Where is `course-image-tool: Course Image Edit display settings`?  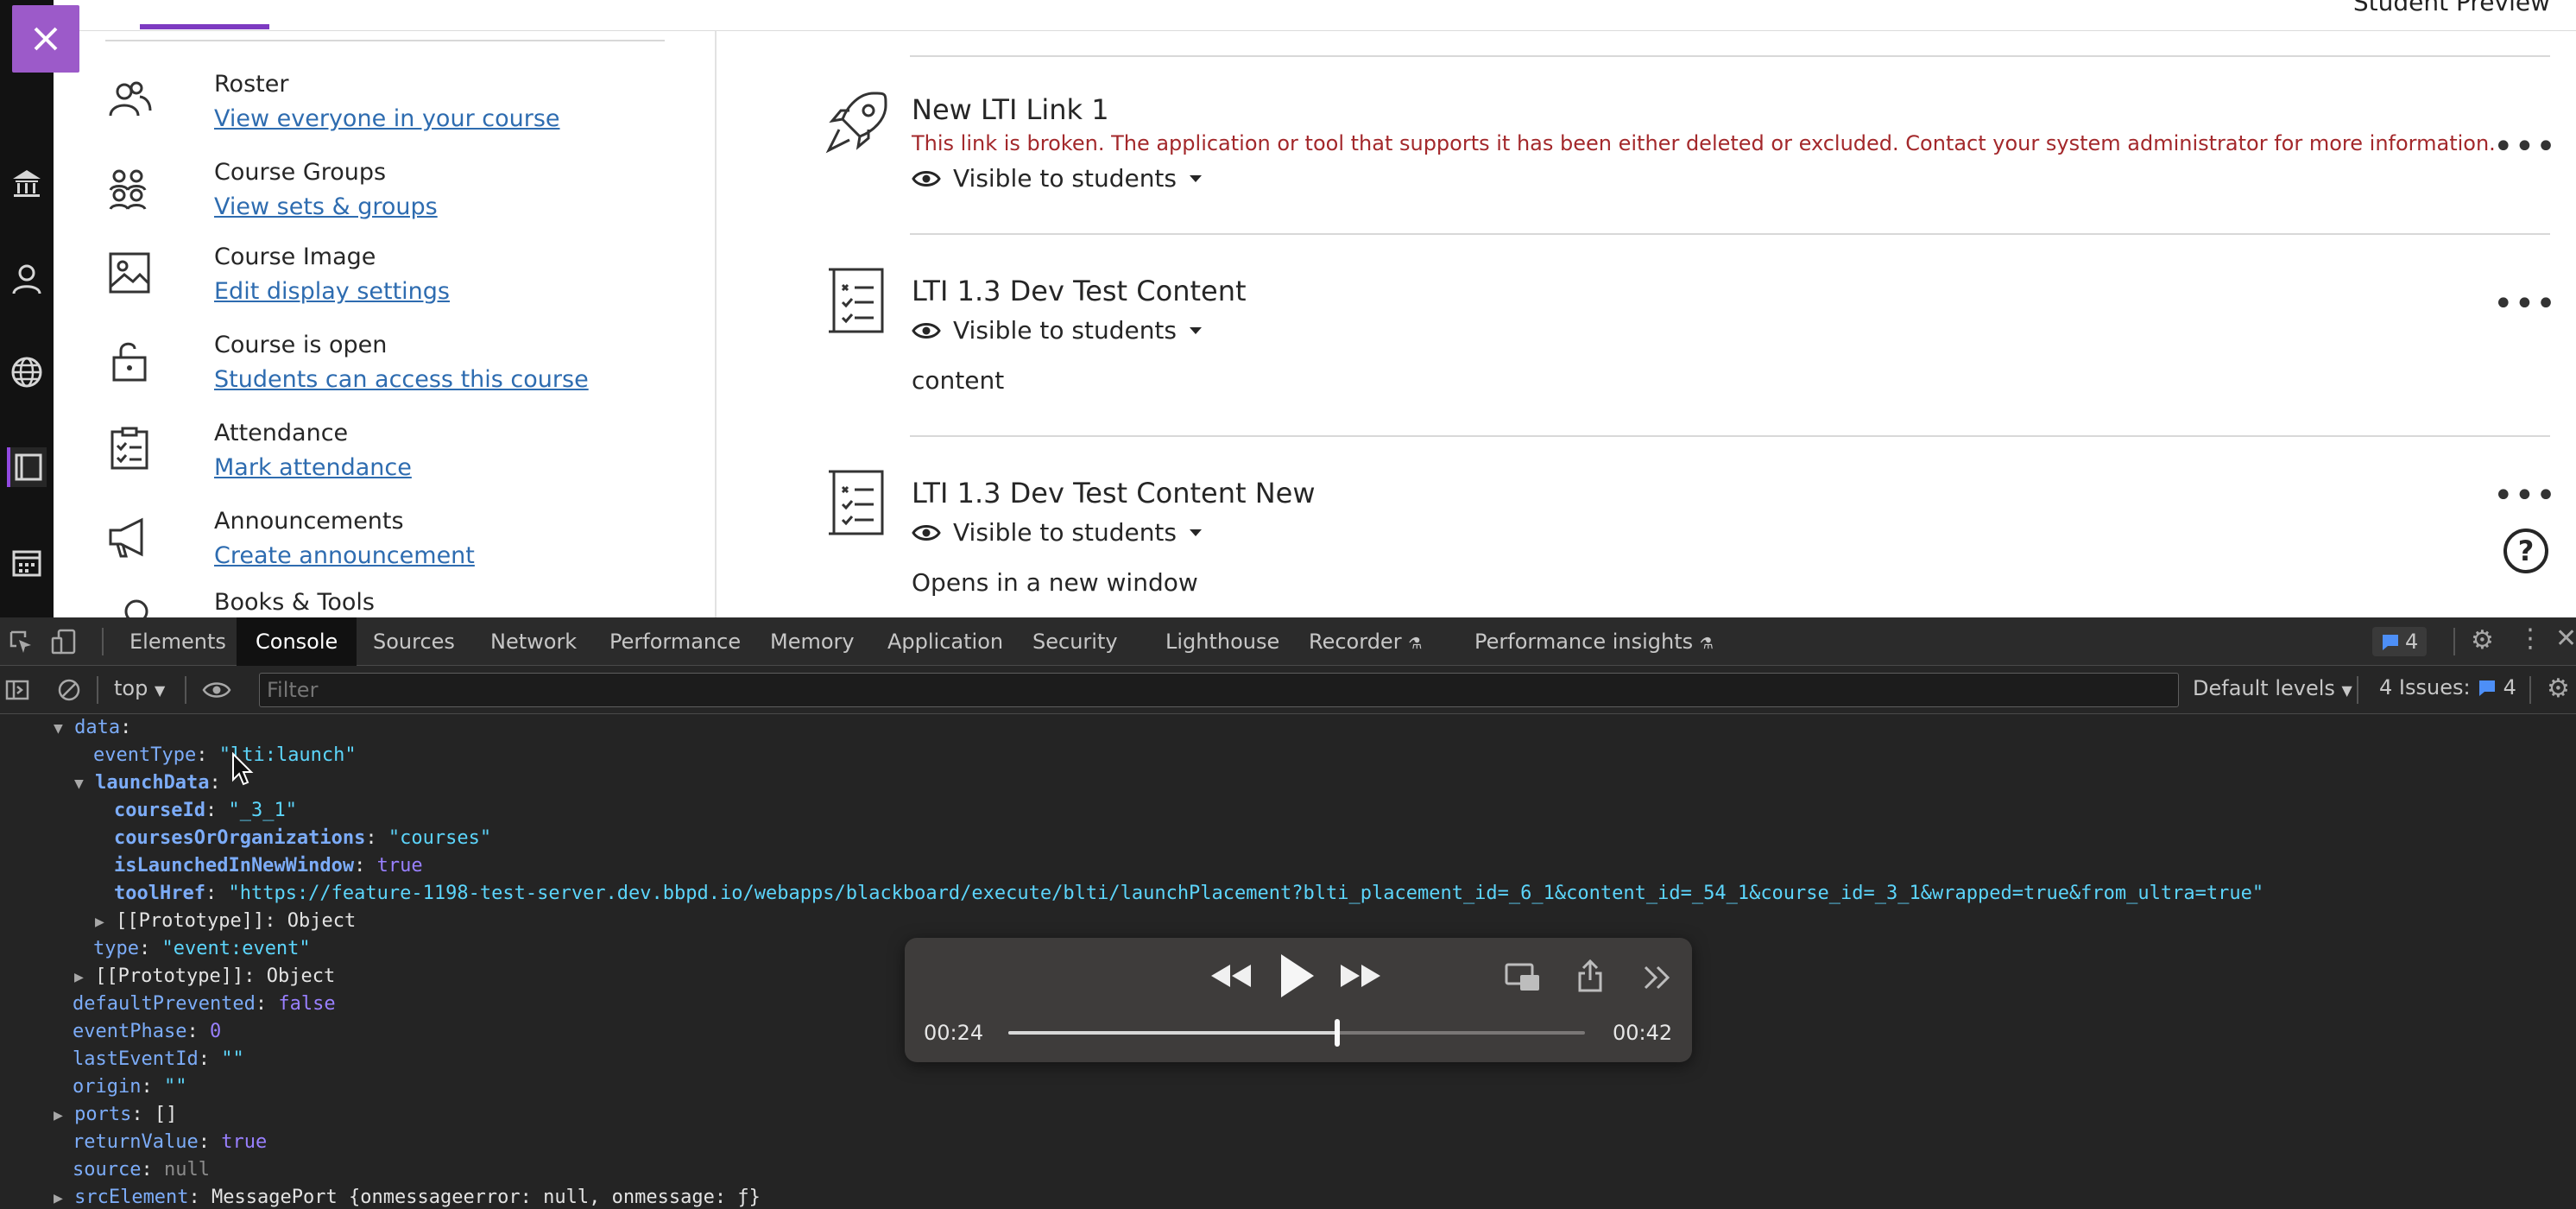
course-image-tool: Course Image Edit display settings is located at coordinates (398, 282).